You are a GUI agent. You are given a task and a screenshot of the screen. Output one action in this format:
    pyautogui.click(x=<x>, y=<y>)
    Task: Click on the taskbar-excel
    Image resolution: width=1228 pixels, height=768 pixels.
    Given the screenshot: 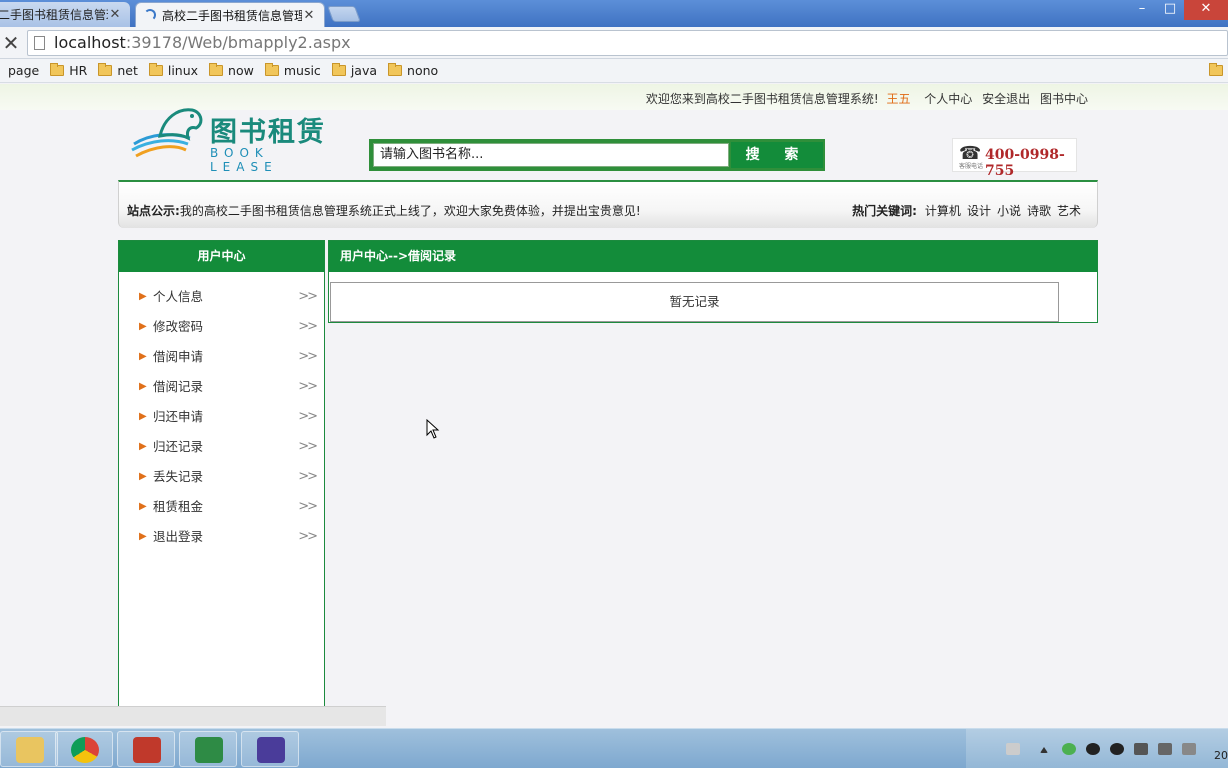 What is the action you would take?
    pyautogui.click(x=208, y=749)
    